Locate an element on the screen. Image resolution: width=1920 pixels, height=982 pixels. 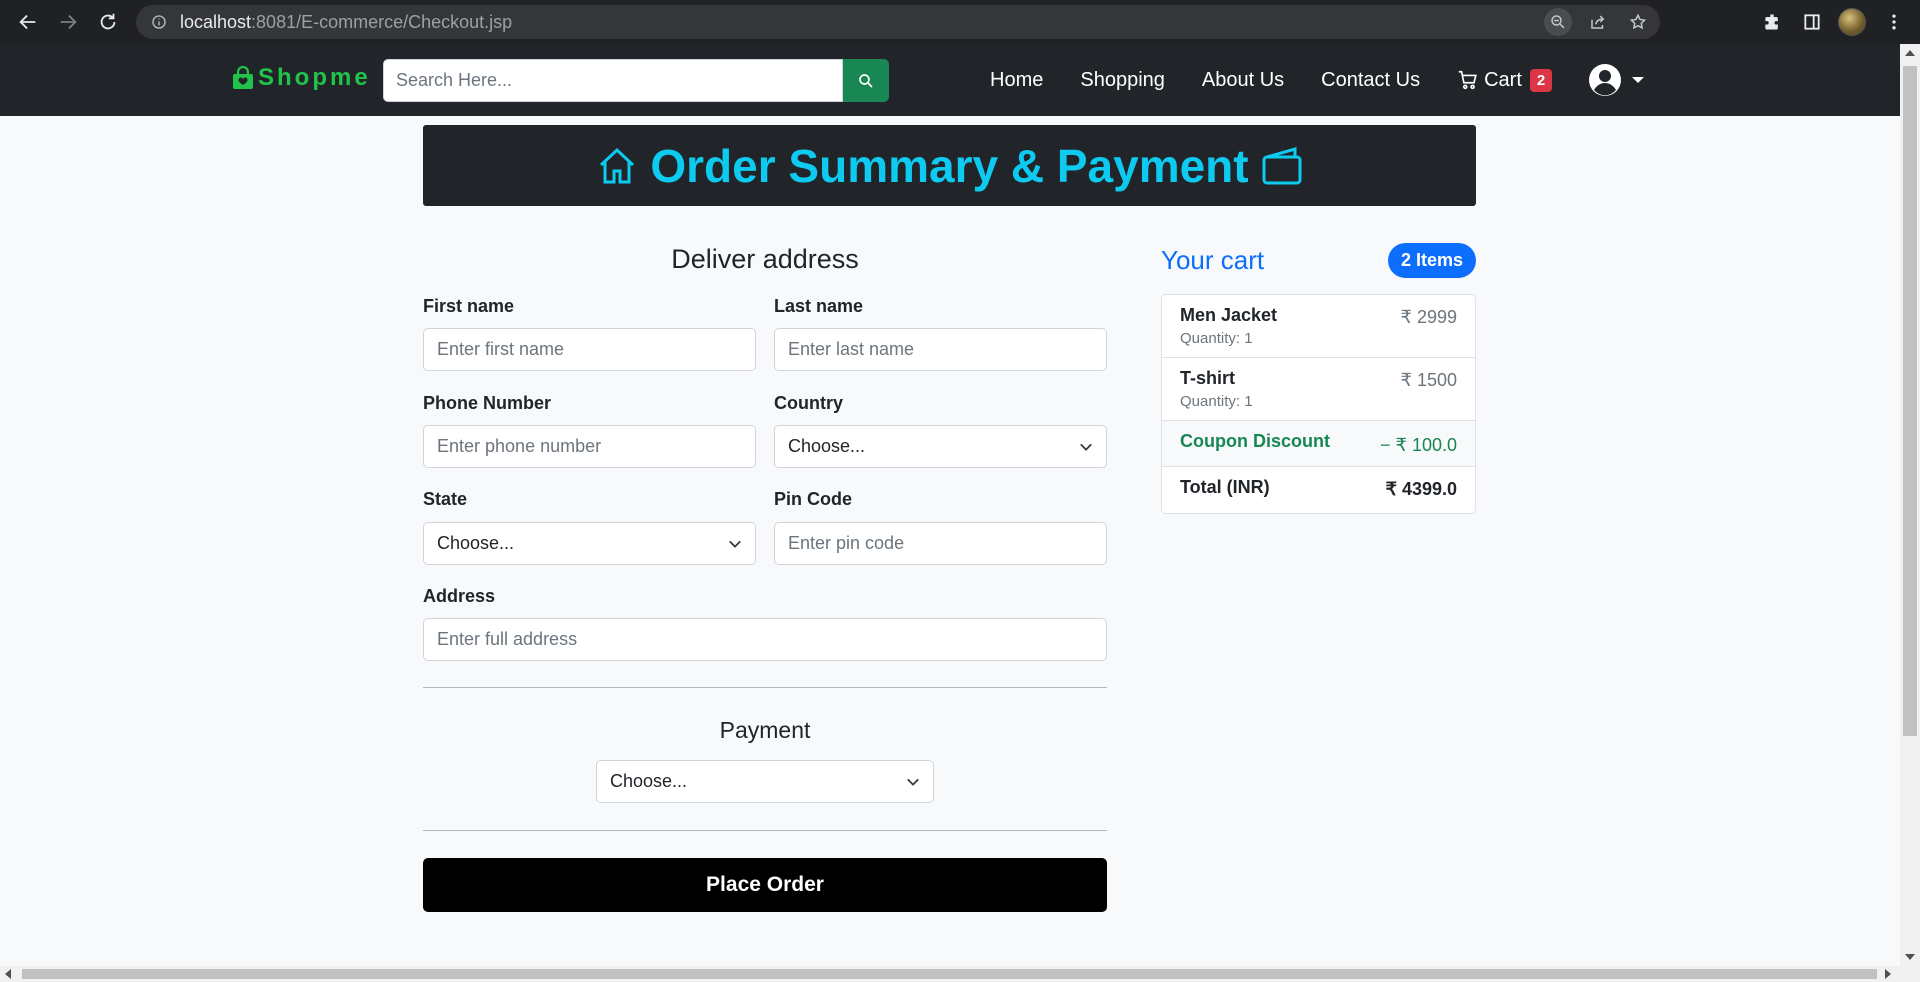
cart-items-badge: 2 Items is located at coordinates (1431, 260).